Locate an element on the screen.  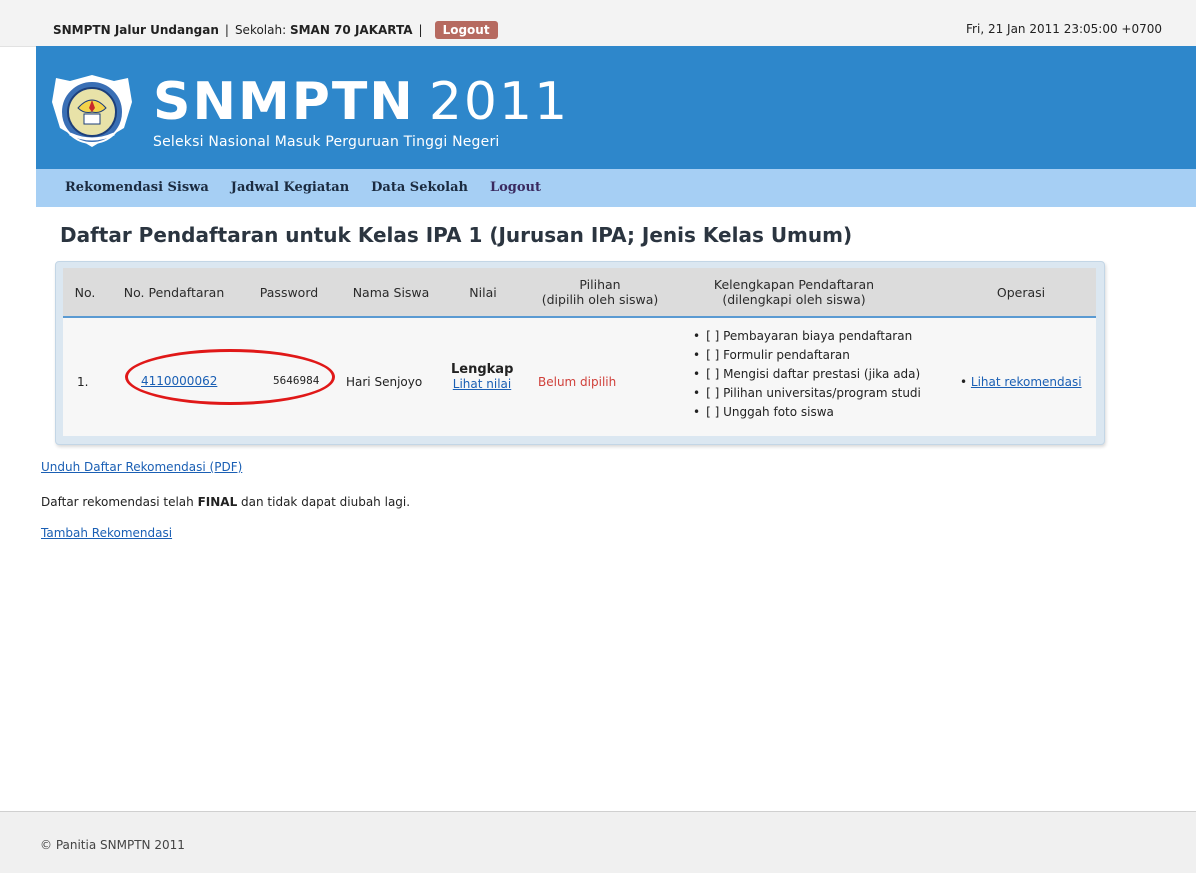
col-header-completeness-note: (dilengkapi oleh siswa) is located at coordinates (794, 299).